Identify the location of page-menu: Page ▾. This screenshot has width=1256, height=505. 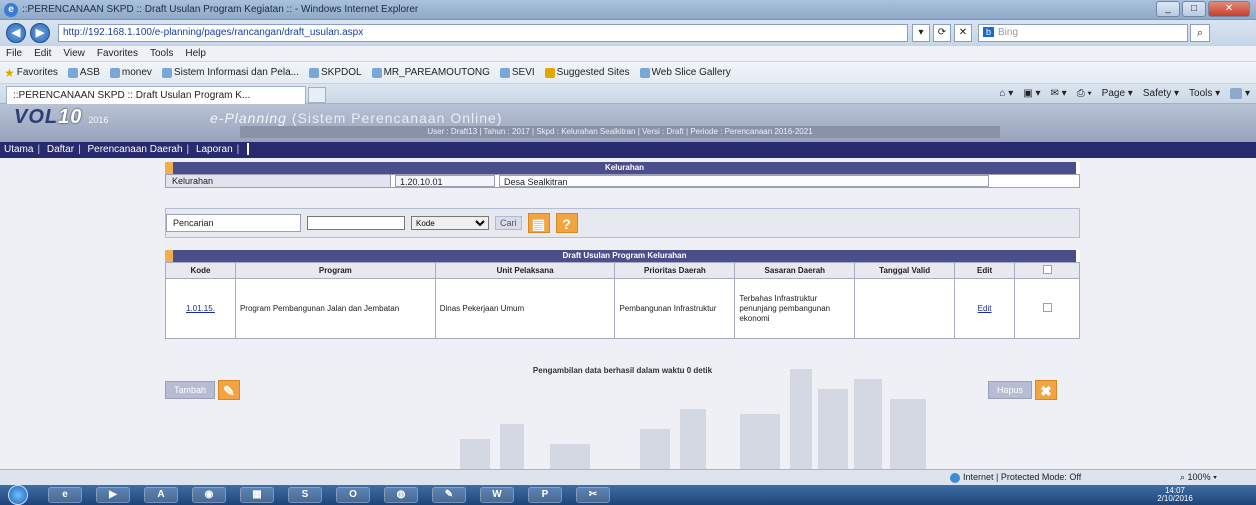
(1117, 94).